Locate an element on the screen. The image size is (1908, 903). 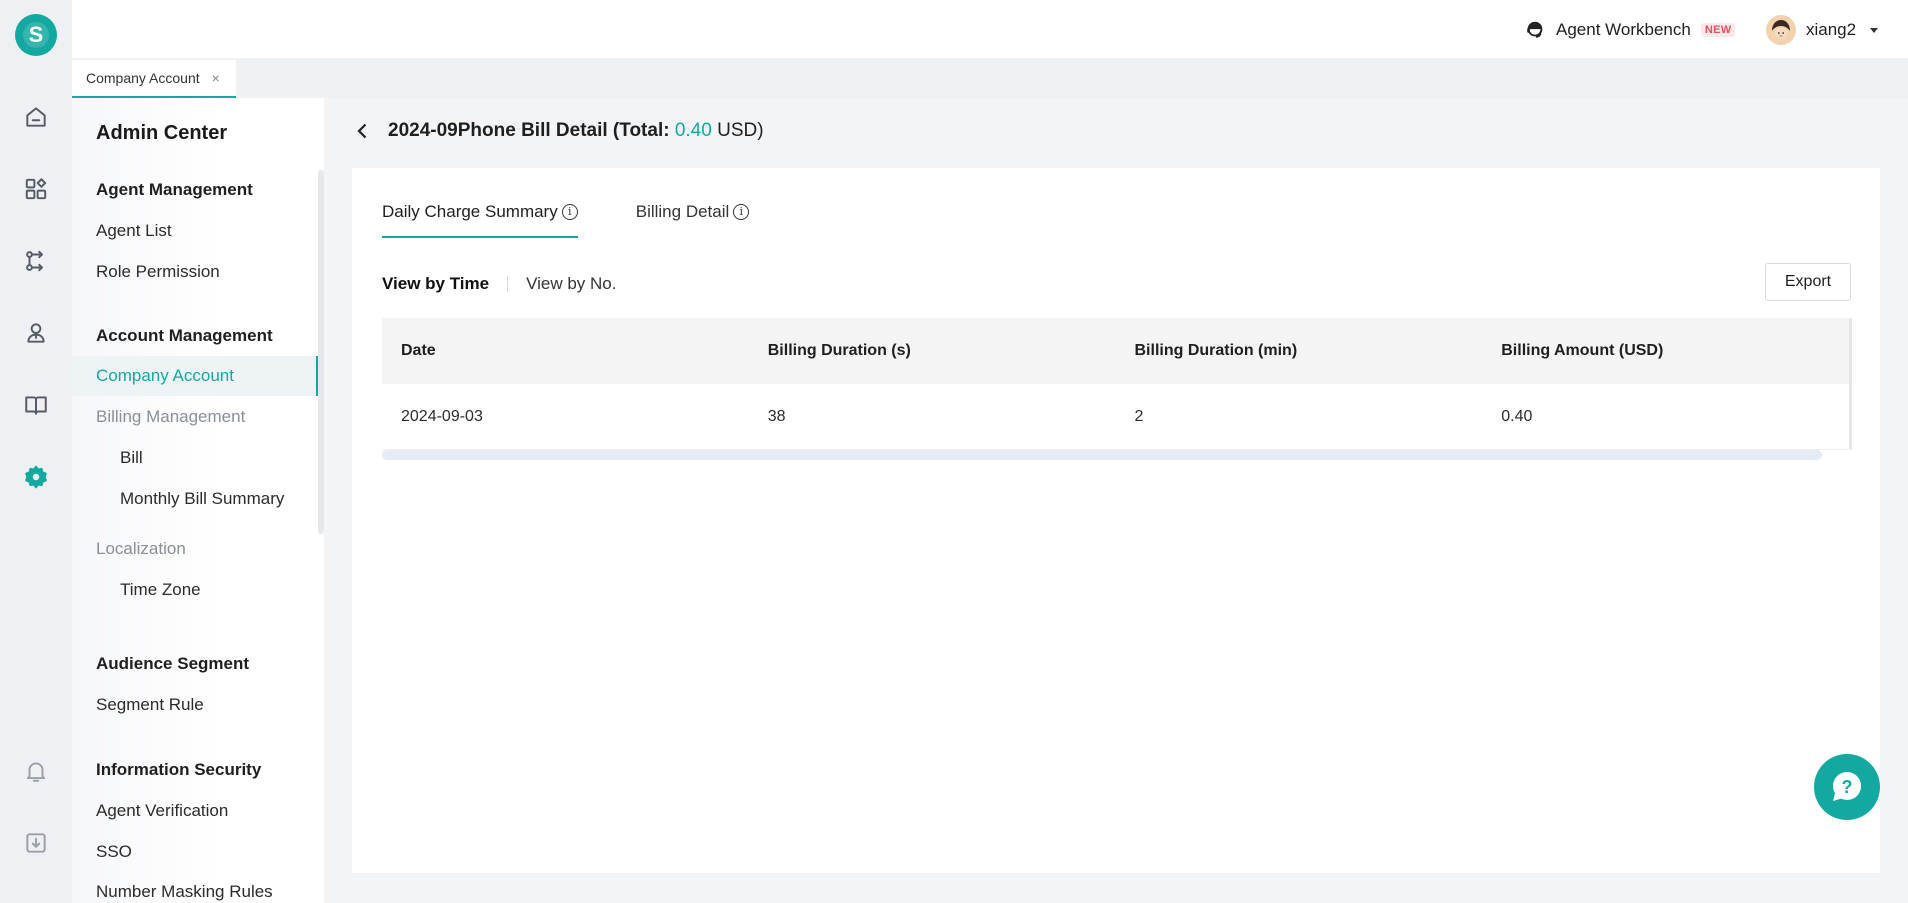
headset-icon is located at coordinates (1535, 29).